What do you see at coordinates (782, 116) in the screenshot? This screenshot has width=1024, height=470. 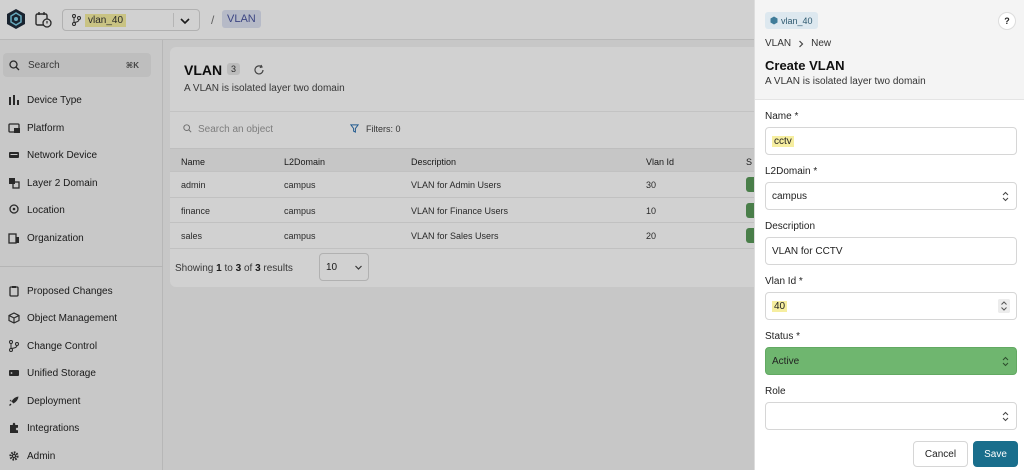 I see `name-label: Name *` at bounding box center [782, 116].